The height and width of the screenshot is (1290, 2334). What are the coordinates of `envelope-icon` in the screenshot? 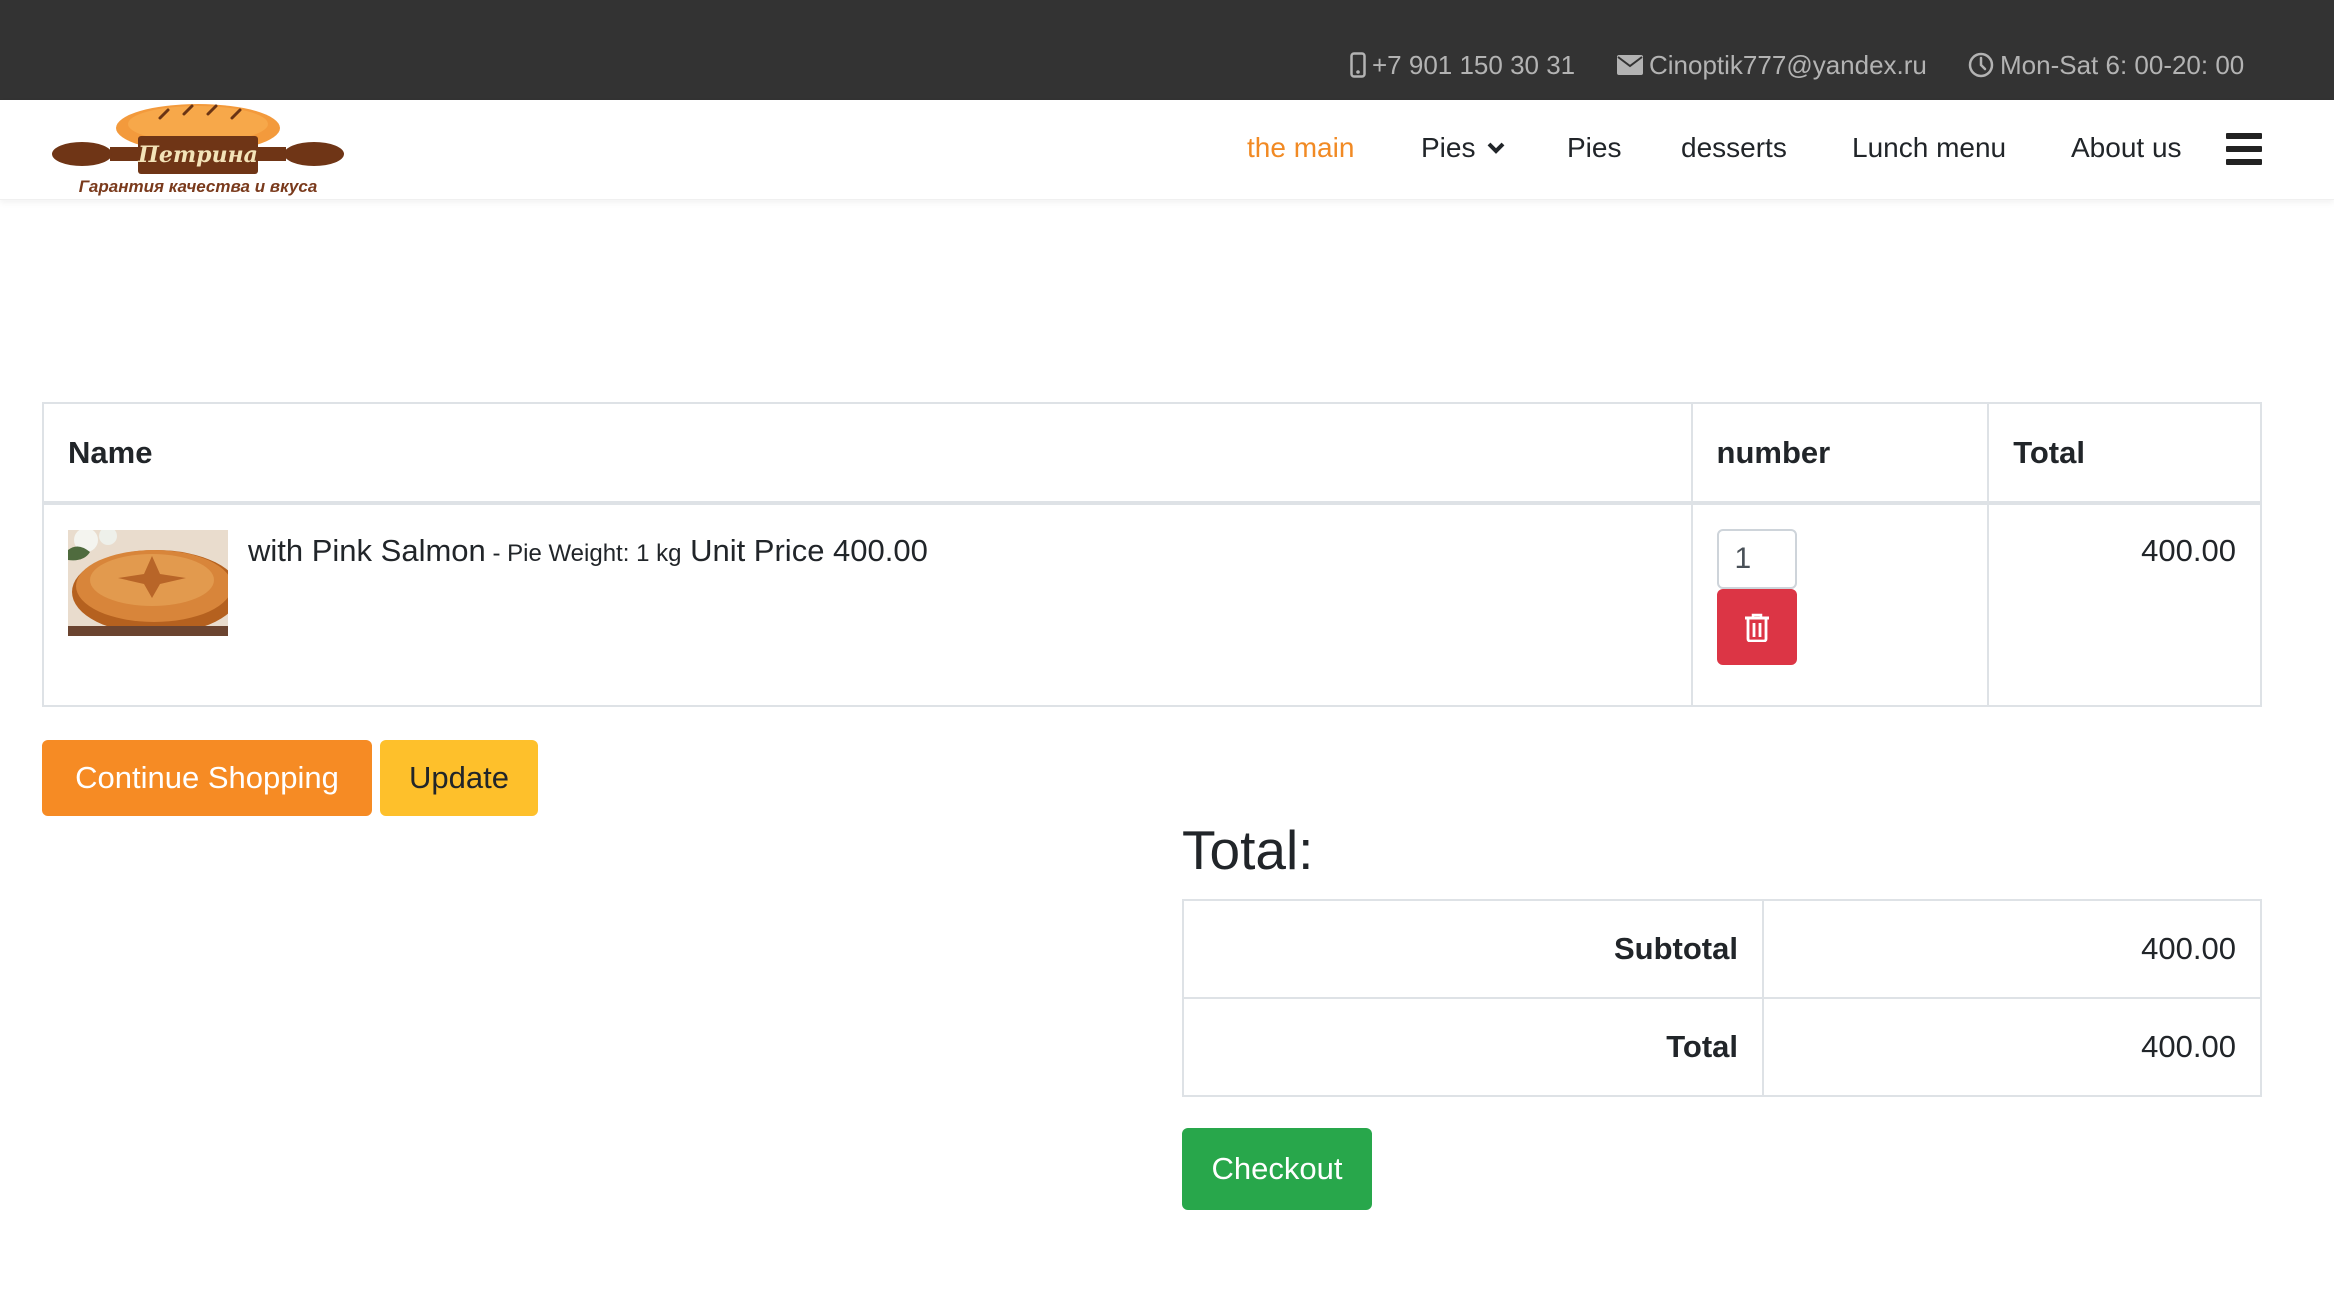 It's located at (1630, 65).